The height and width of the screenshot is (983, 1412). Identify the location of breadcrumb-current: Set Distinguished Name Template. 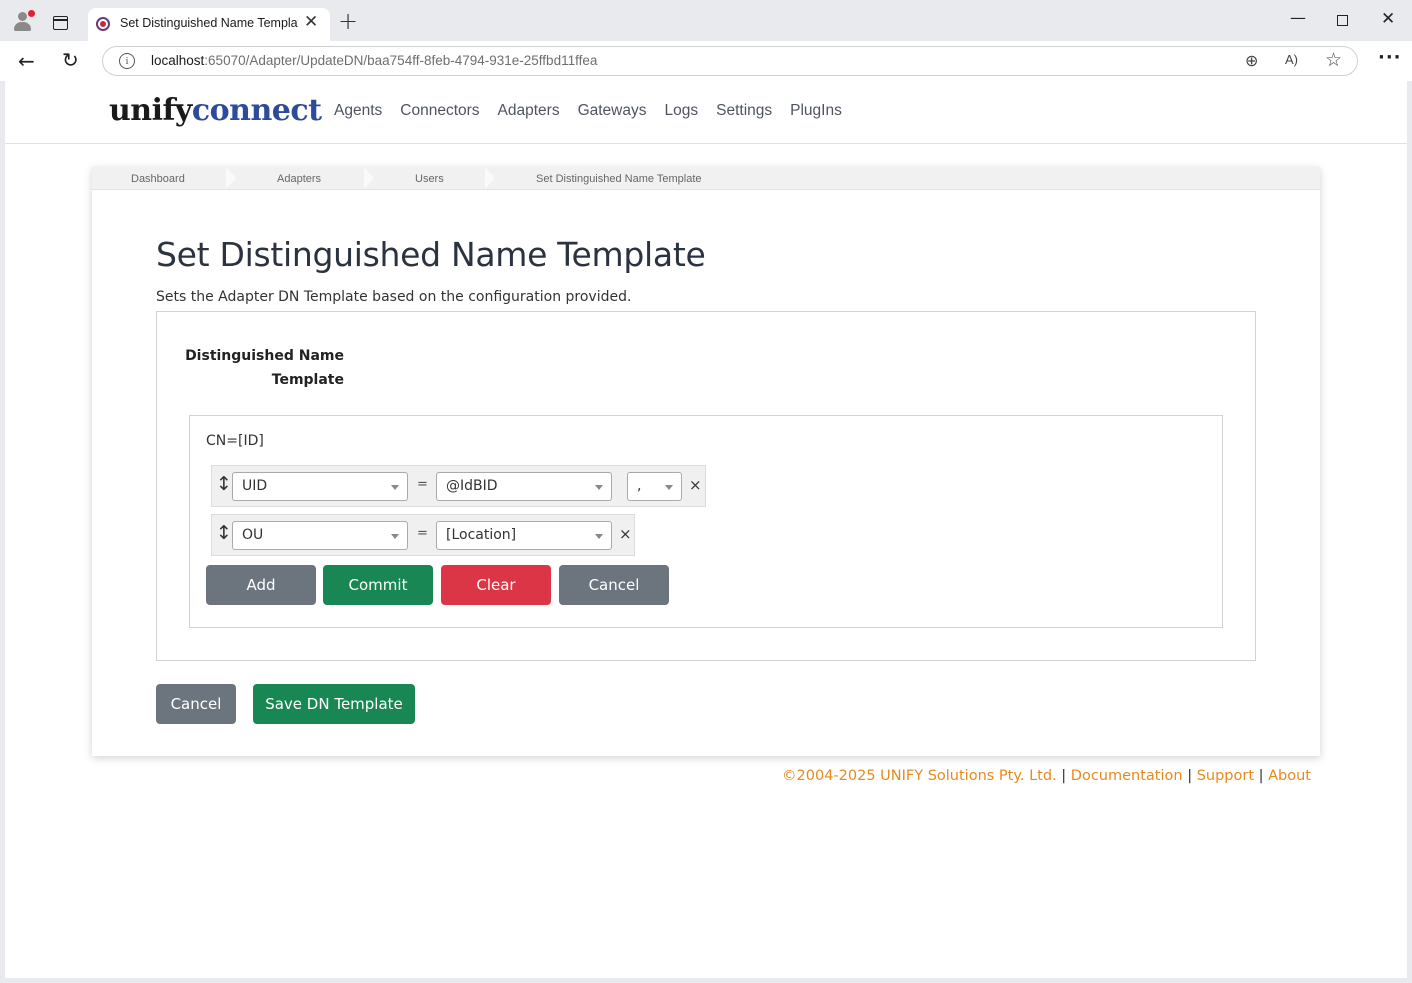
(619, 179).